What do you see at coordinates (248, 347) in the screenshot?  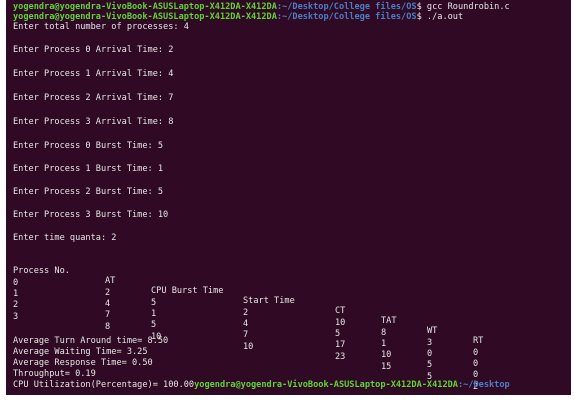 I see `cell-start: 10` at bounding box center [248, 347].